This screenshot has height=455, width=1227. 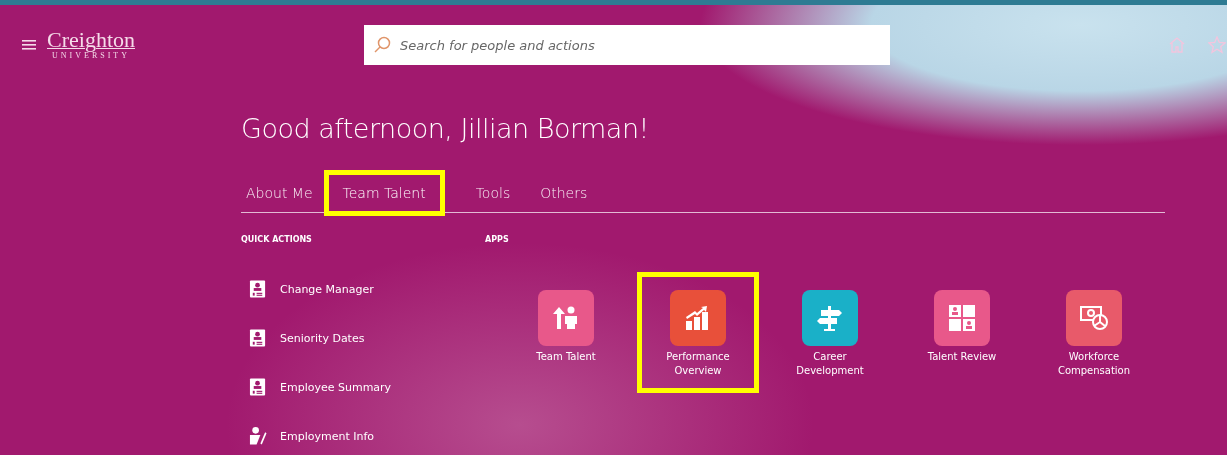 I want to click on app-tile: Workforce Compensation, so click(x=1094, y=332).